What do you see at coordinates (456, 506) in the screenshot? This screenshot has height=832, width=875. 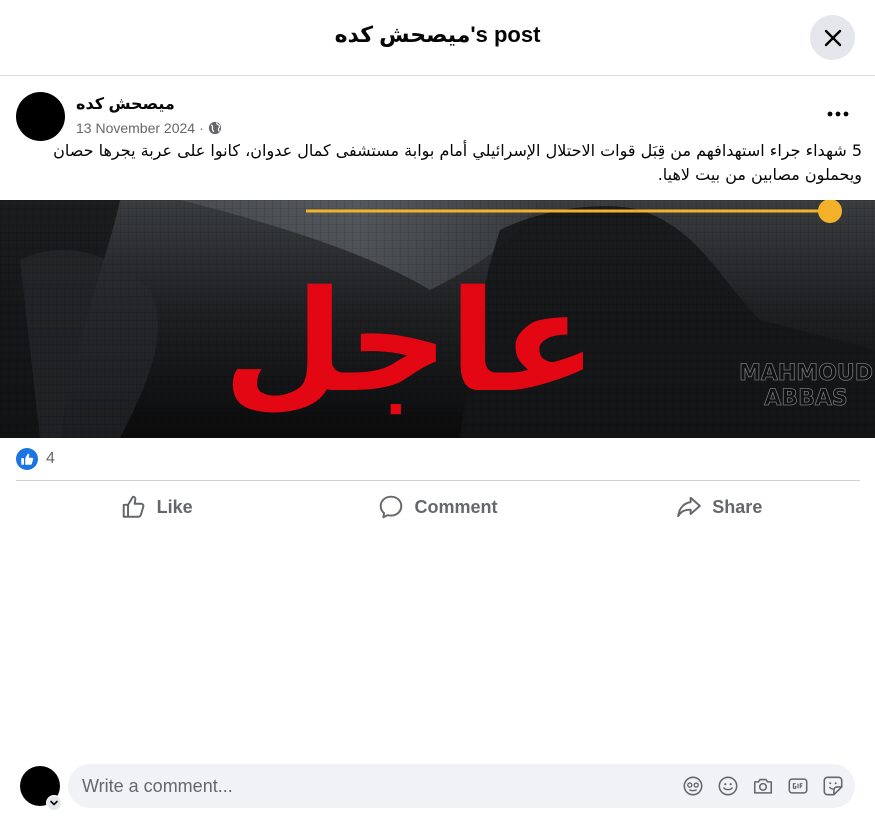 I see `comment-label: Comment` at bounding box center [456, 506].